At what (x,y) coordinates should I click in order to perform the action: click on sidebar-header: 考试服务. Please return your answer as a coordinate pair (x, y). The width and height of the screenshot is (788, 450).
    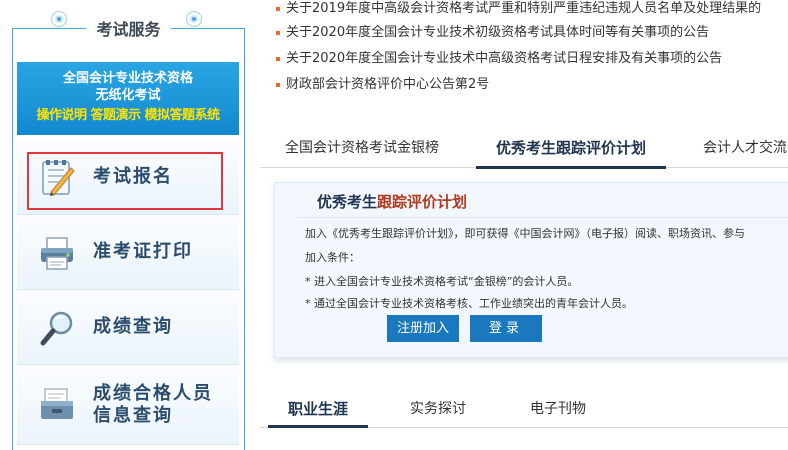
    Looking at the image, I should click on (128, 28).